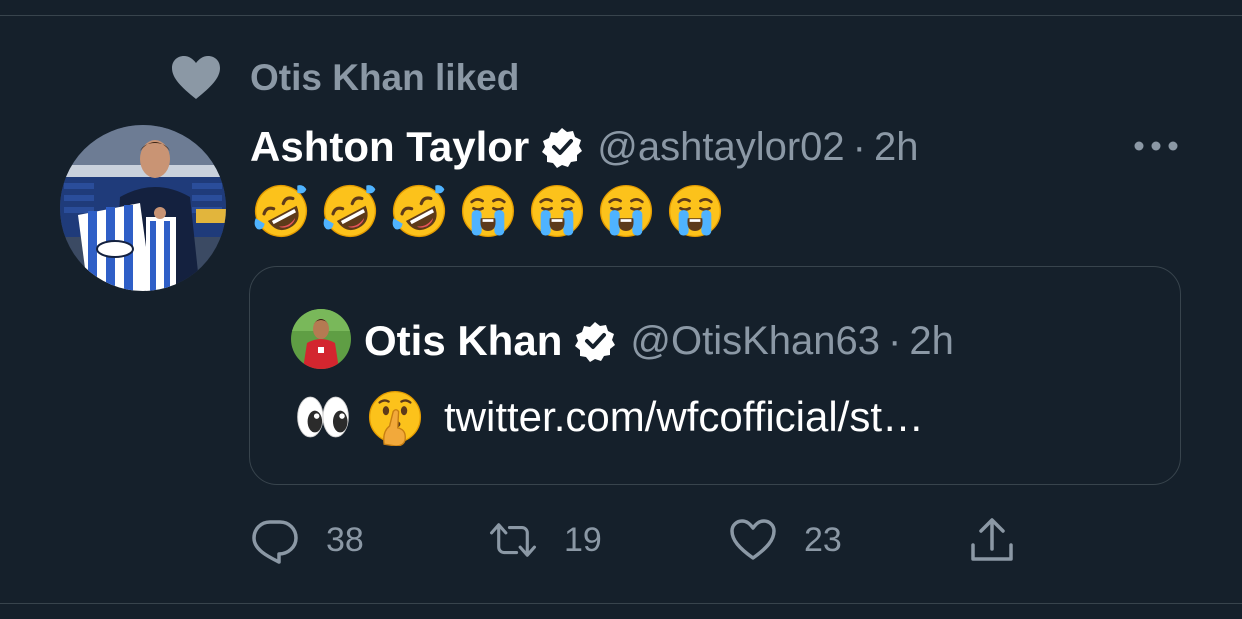  I want to click on social-context: Otis Khan liked, so click(344, 78).